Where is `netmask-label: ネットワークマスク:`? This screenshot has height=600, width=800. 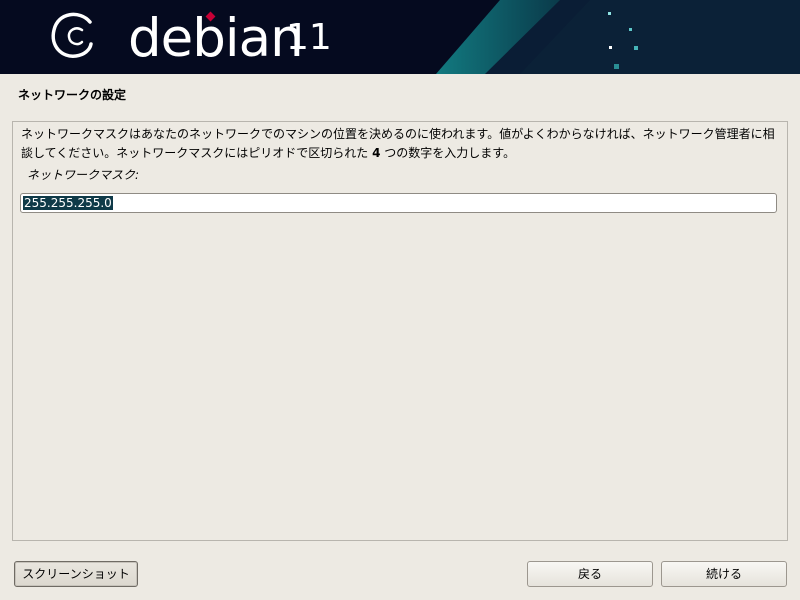 netmask-label: ネットワークマスク: is located at coordinates (83, 175).